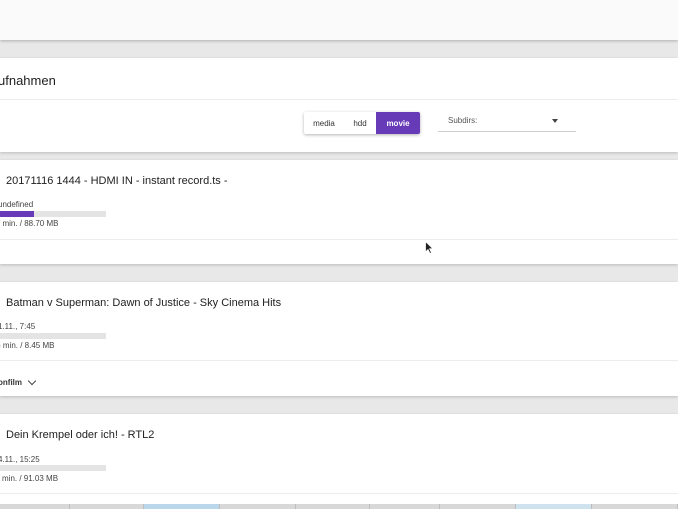  What do you see at coordinates (463, 120) in the screenshot?
I see `subdirs-label: Subdirs:` at bounding box center [463, 120].